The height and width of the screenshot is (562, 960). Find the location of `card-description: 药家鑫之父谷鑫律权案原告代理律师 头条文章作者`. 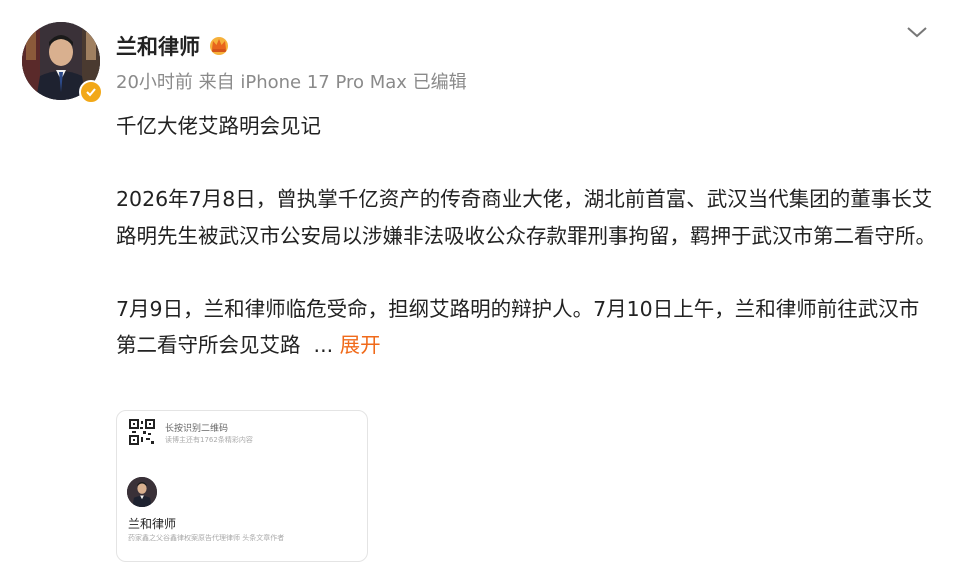

card-description: 药家鑫之父谷鑫律权案原告代理律师 头条文章作者 is located at coordinates (206, 538).